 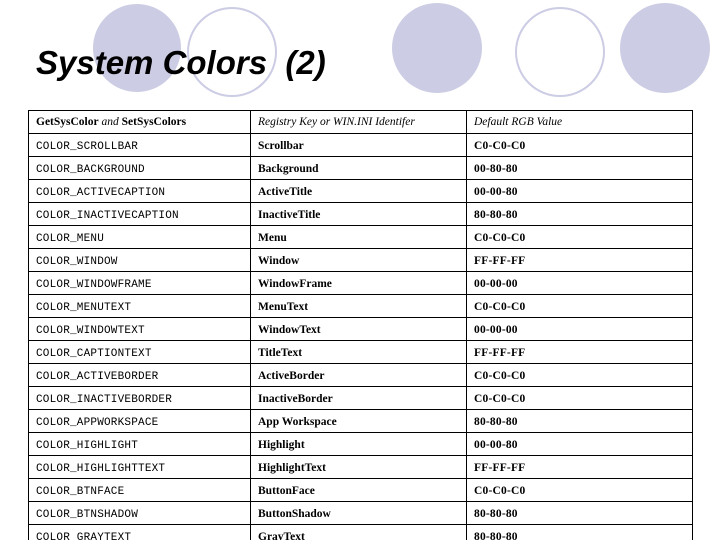 I want to click on cell-color-constant: COLOR_ACTIVEBORDER, so click(x=139, y=375).